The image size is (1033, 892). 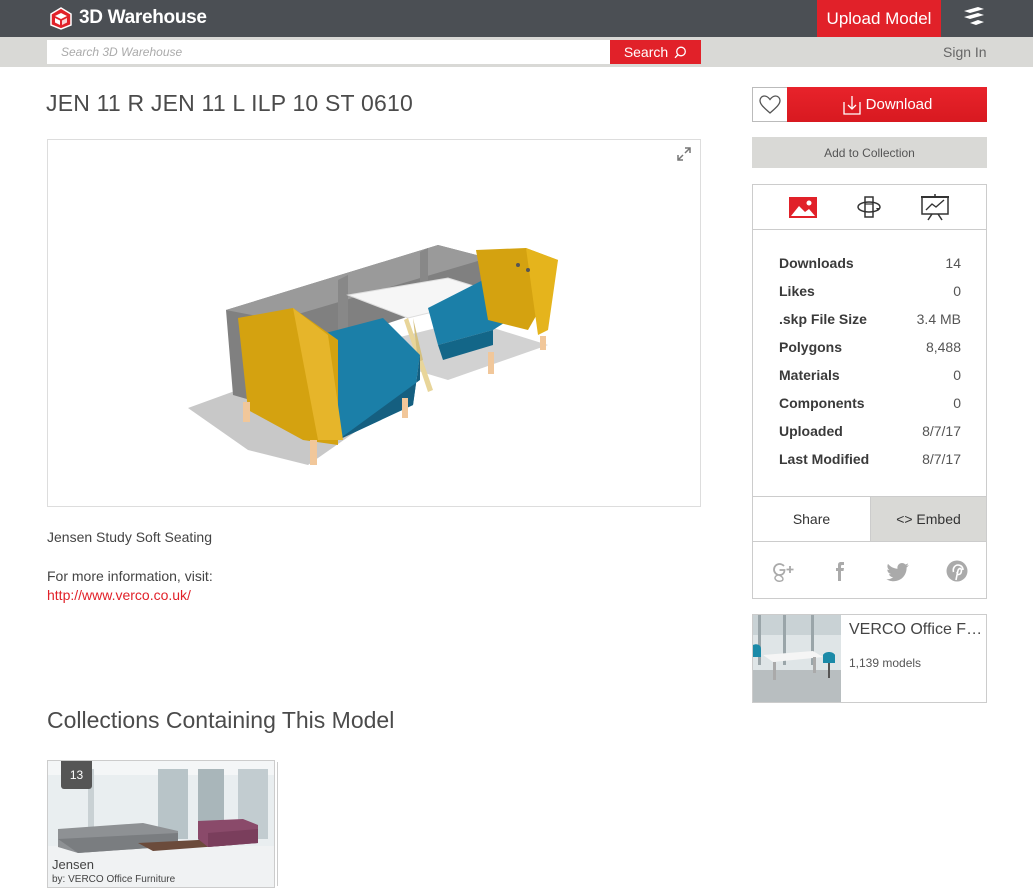 I want to click on author-thumbnail, so click(x=797, y=658).